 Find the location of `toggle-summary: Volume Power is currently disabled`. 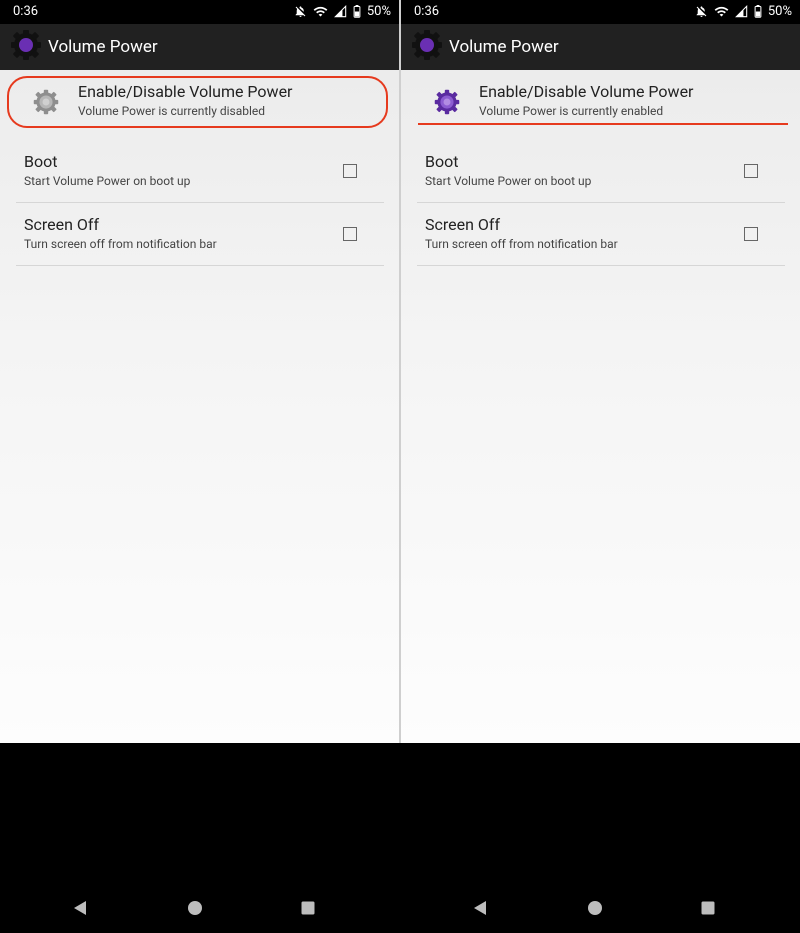

toggle-summary: Volume Power is currently disabled is located at coordinates (172, 111).